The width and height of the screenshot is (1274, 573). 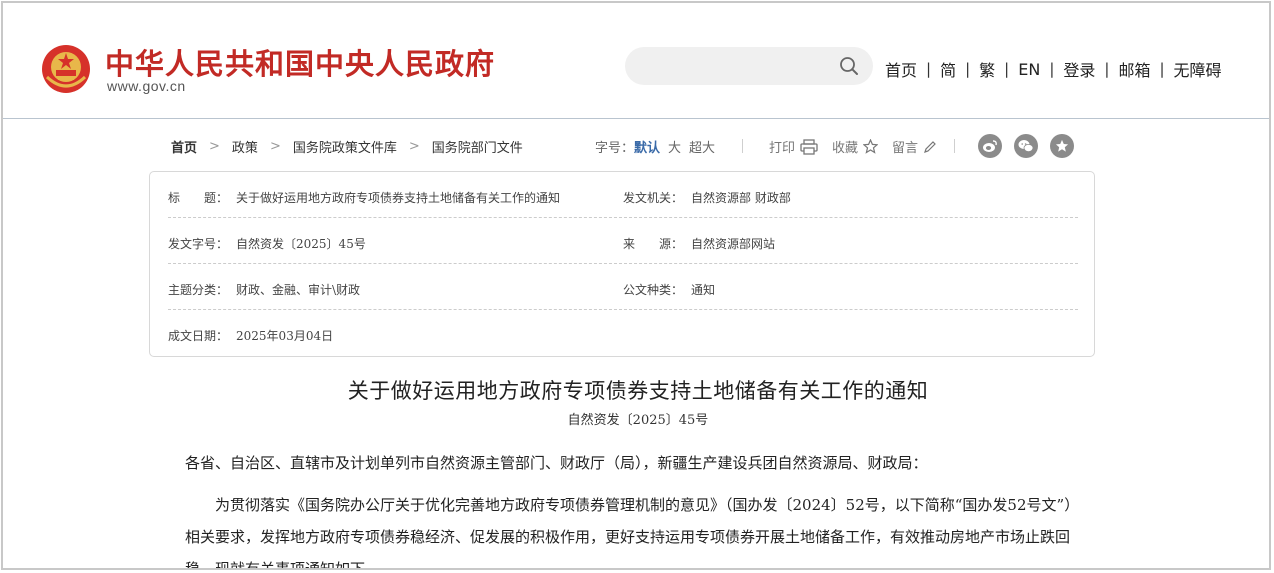 I want to click on article-doc-number: 自然资发〔2025〕45号, so click(x=638, y=420).